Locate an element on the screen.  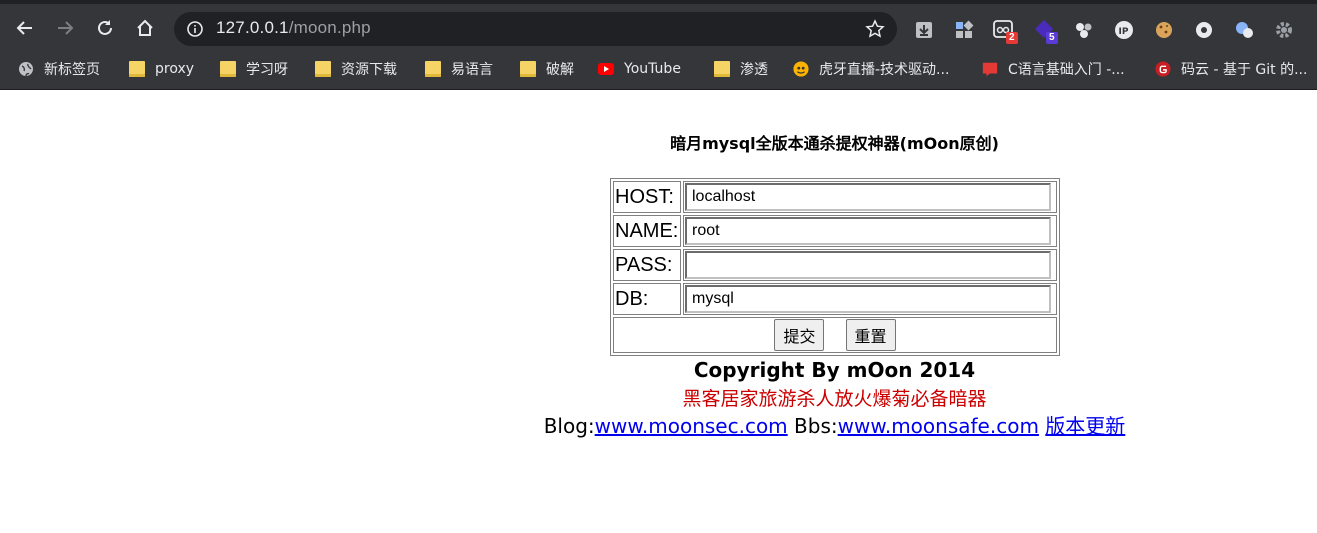
purple-extension-icon: 5 is located at coordinates (1045, 31).